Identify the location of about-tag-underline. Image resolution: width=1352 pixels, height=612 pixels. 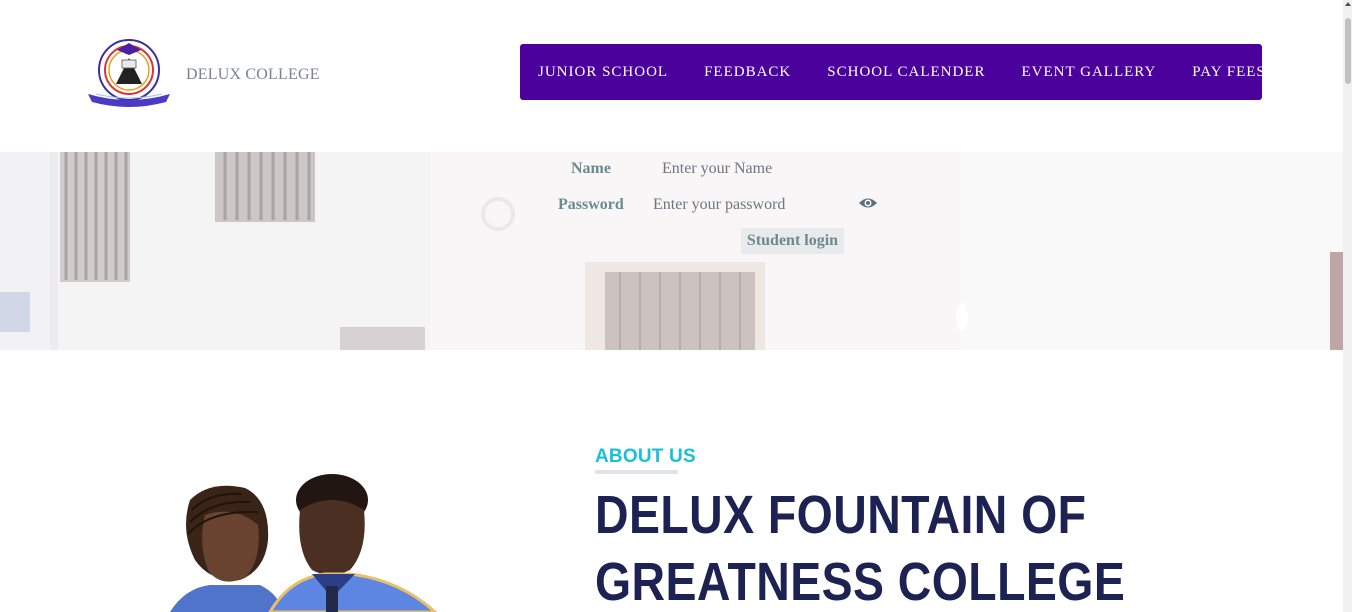
(636, 472).